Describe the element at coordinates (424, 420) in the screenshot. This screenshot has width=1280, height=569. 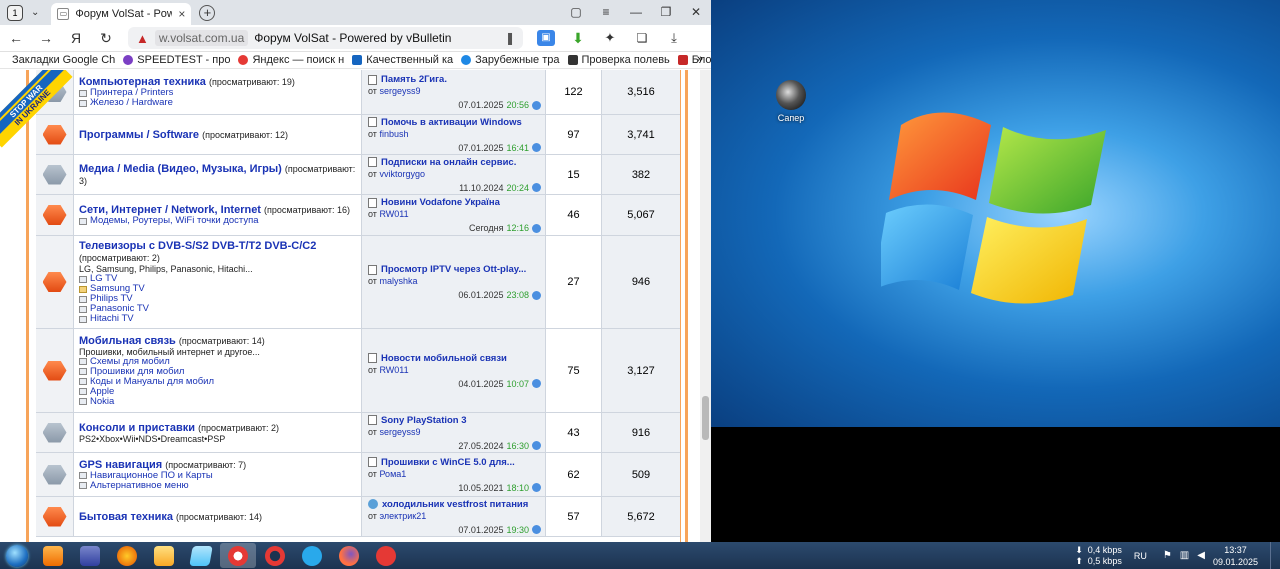
I see `last-post-link: Sony PlayStation 3` at that location.